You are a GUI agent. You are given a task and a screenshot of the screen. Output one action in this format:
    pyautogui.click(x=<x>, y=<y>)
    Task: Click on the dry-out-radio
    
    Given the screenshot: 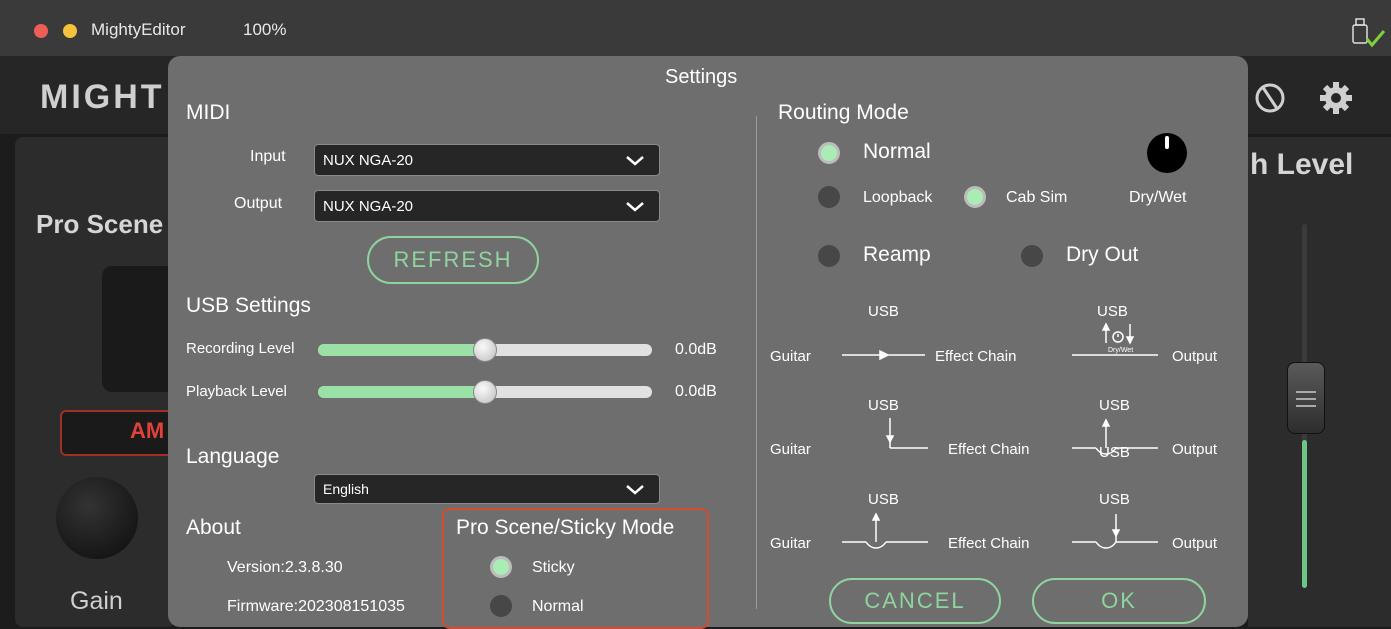 What is the action you would take?
    pyautogui.click(x=1032, y=256)
    